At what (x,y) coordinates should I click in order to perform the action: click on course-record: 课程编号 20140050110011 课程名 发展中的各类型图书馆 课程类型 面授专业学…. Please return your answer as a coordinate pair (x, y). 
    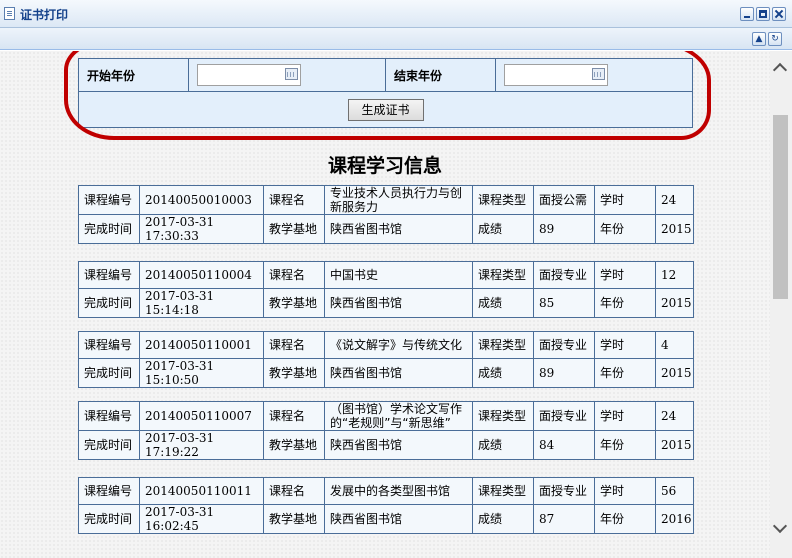
    Looking at the image, I should click on (386, 505).